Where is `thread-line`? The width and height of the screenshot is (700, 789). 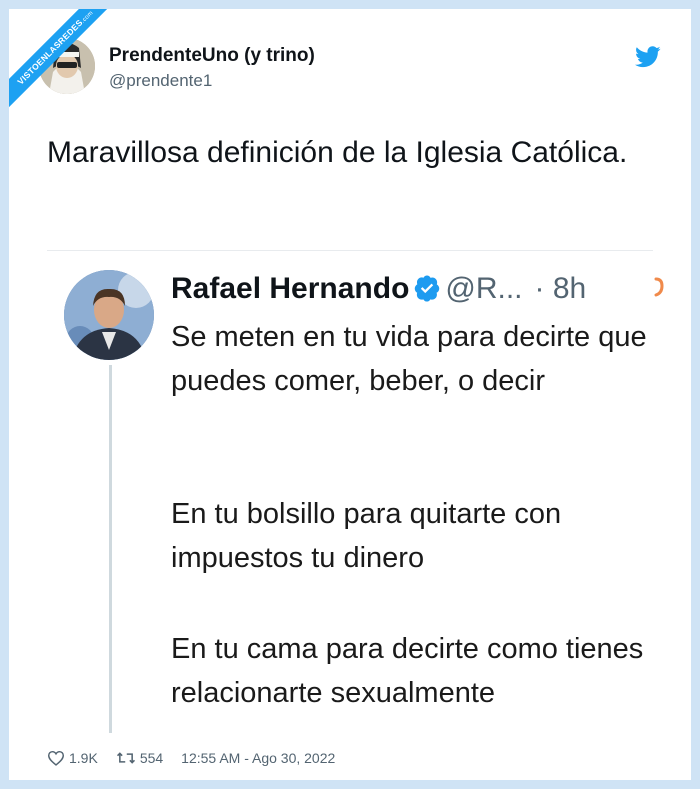
thread-line is located at coordinates (110, 549).